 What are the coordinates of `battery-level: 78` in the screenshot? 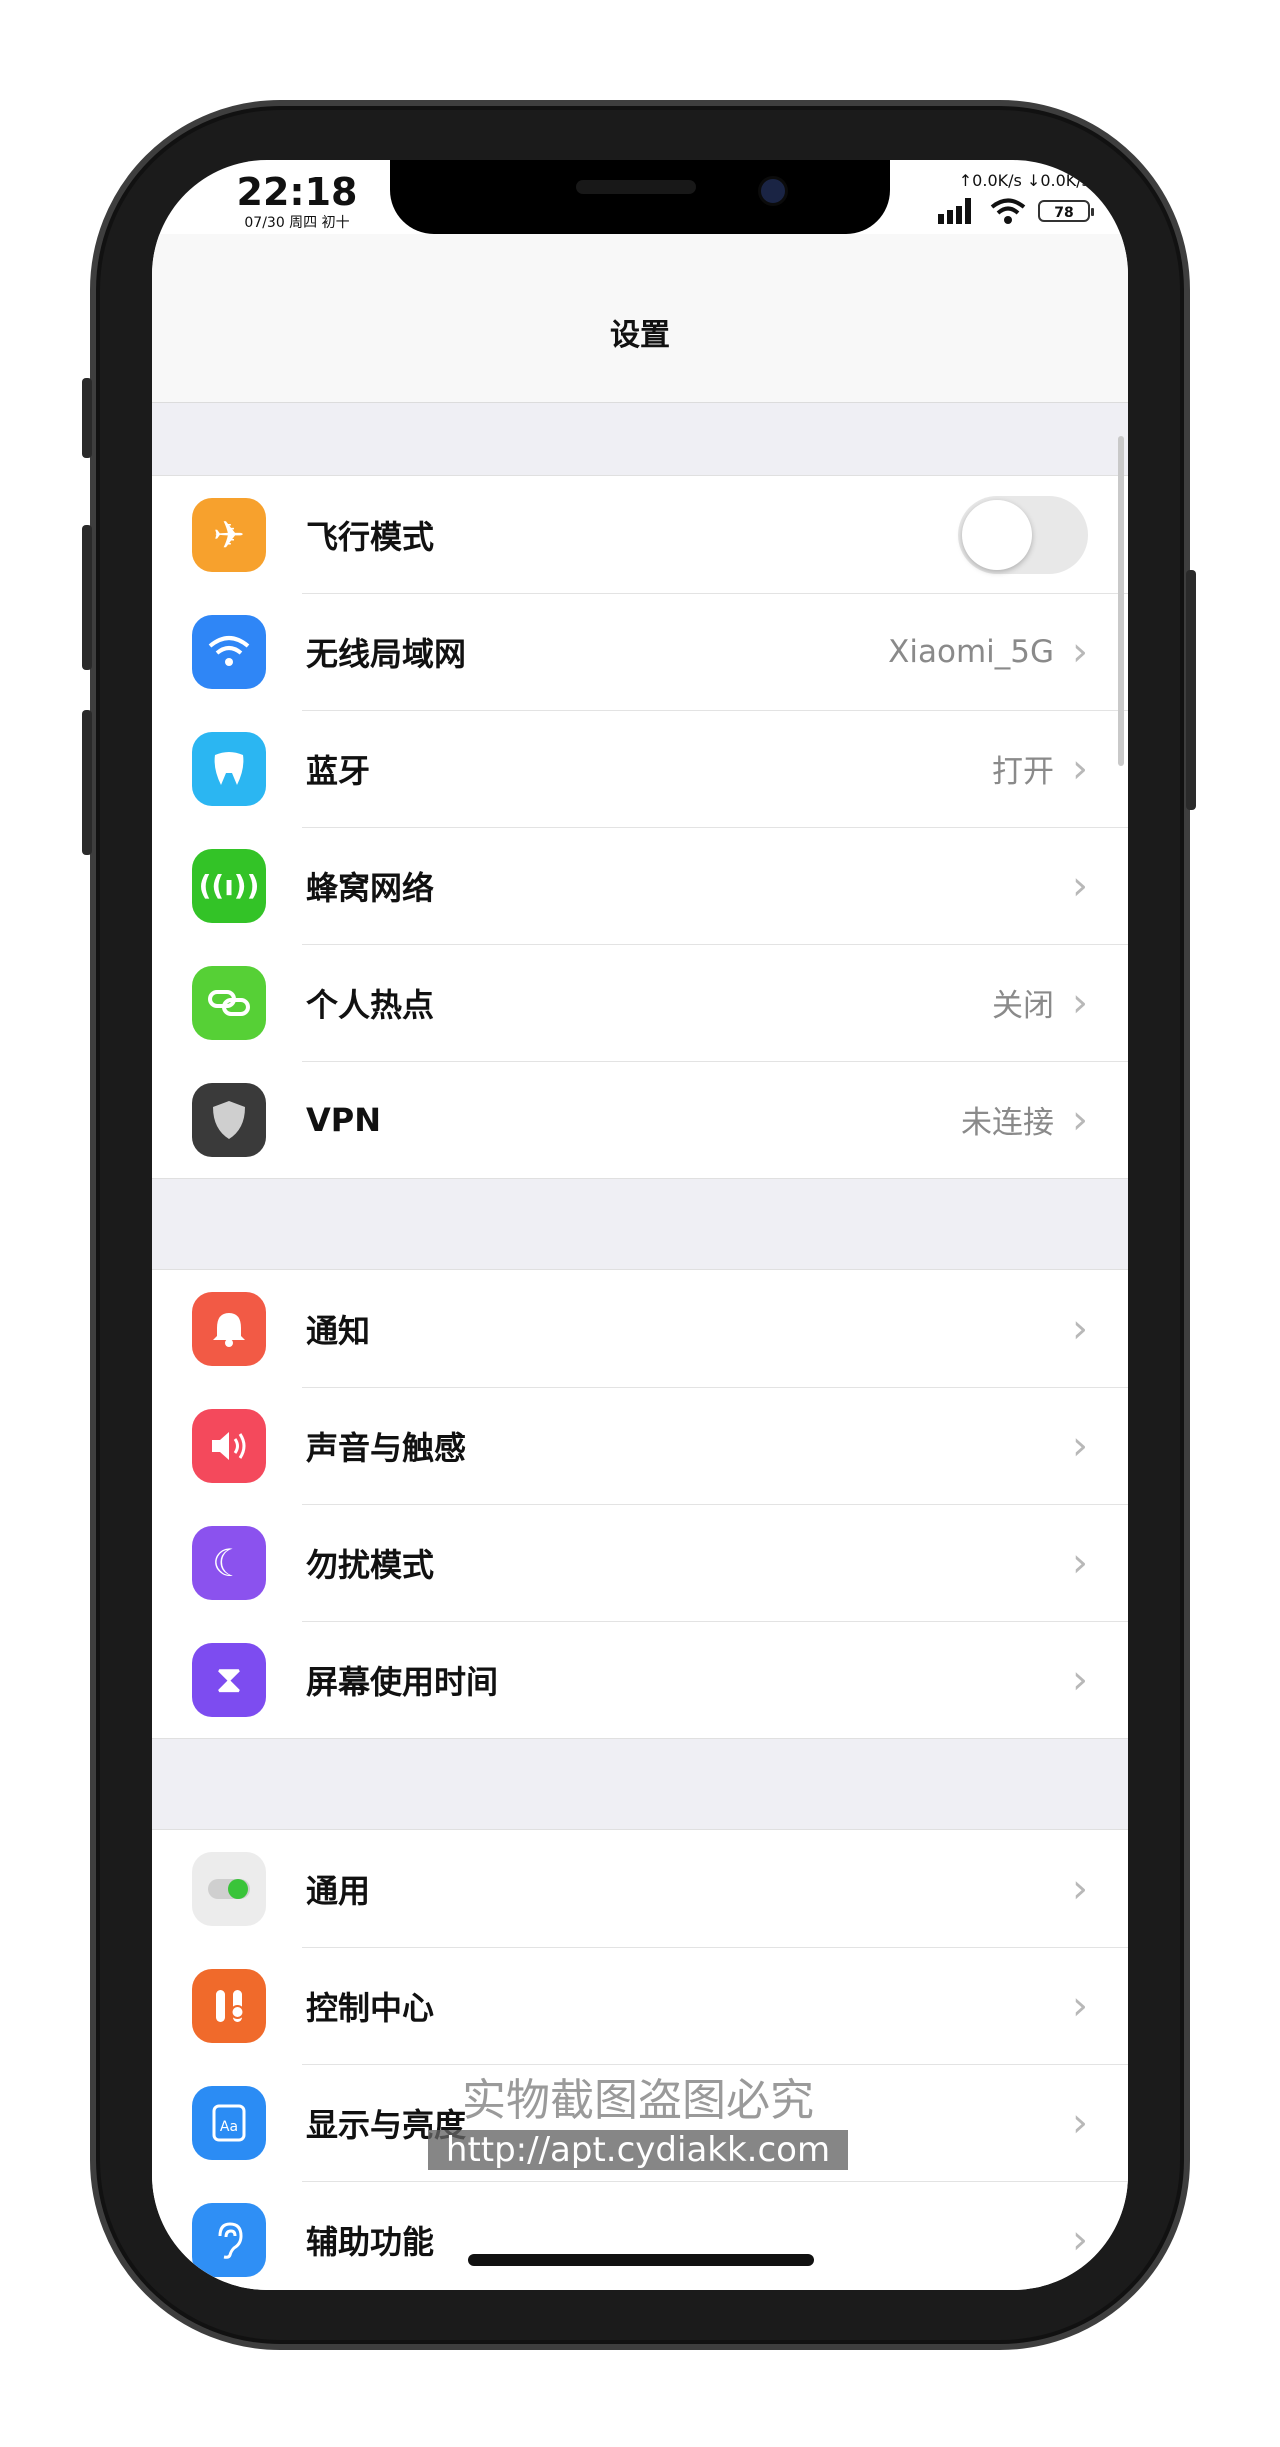 It's located at (1064, 213).